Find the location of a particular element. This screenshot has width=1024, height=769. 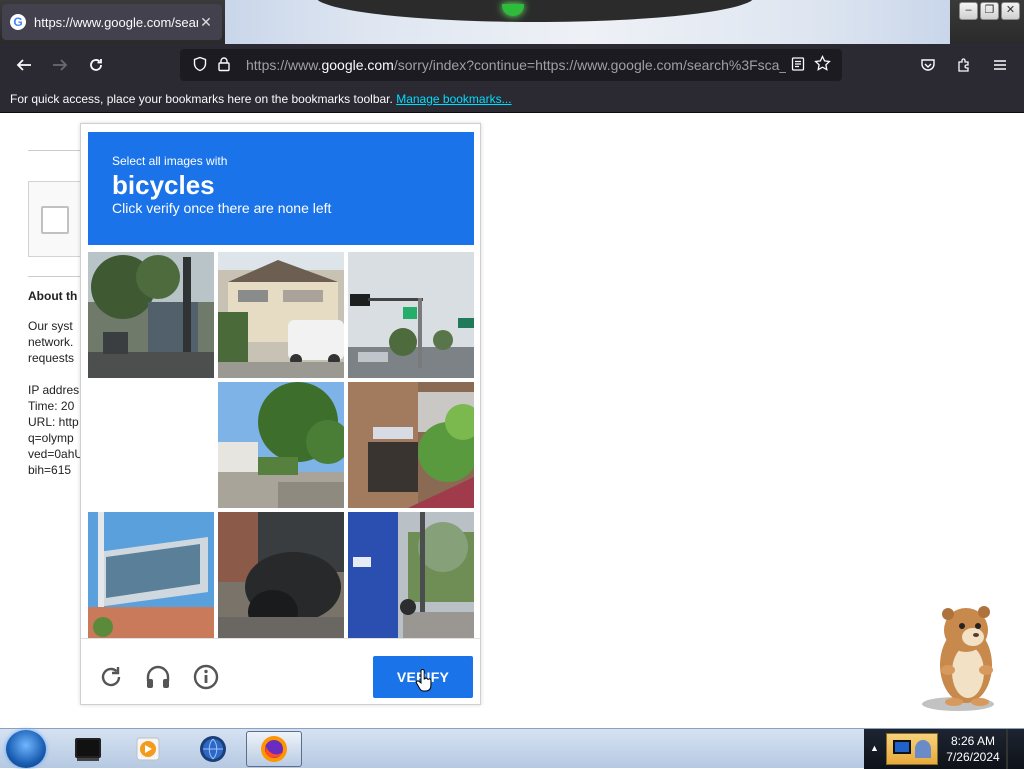

restore-button: ❐ is located at coordinates (989, 11).